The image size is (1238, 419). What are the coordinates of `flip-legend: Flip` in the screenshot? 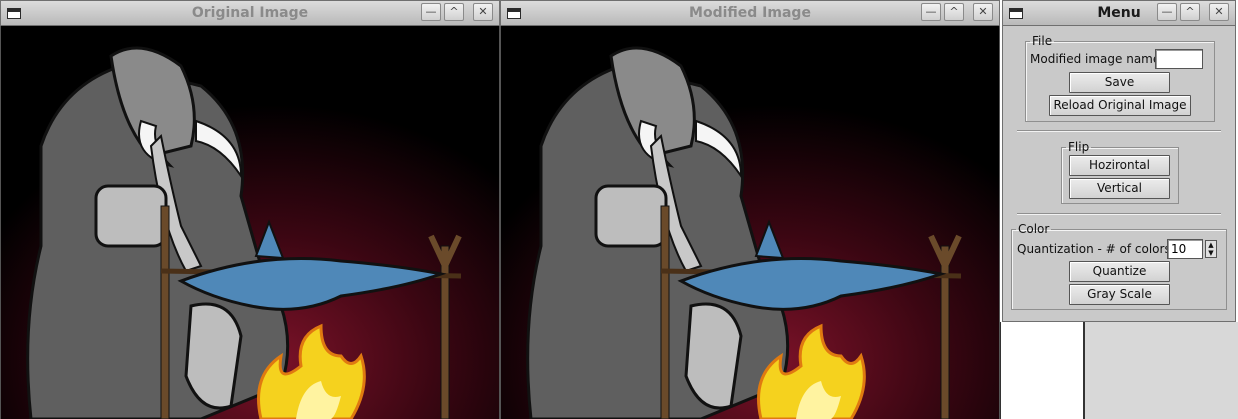 It's located at (1079, 147).